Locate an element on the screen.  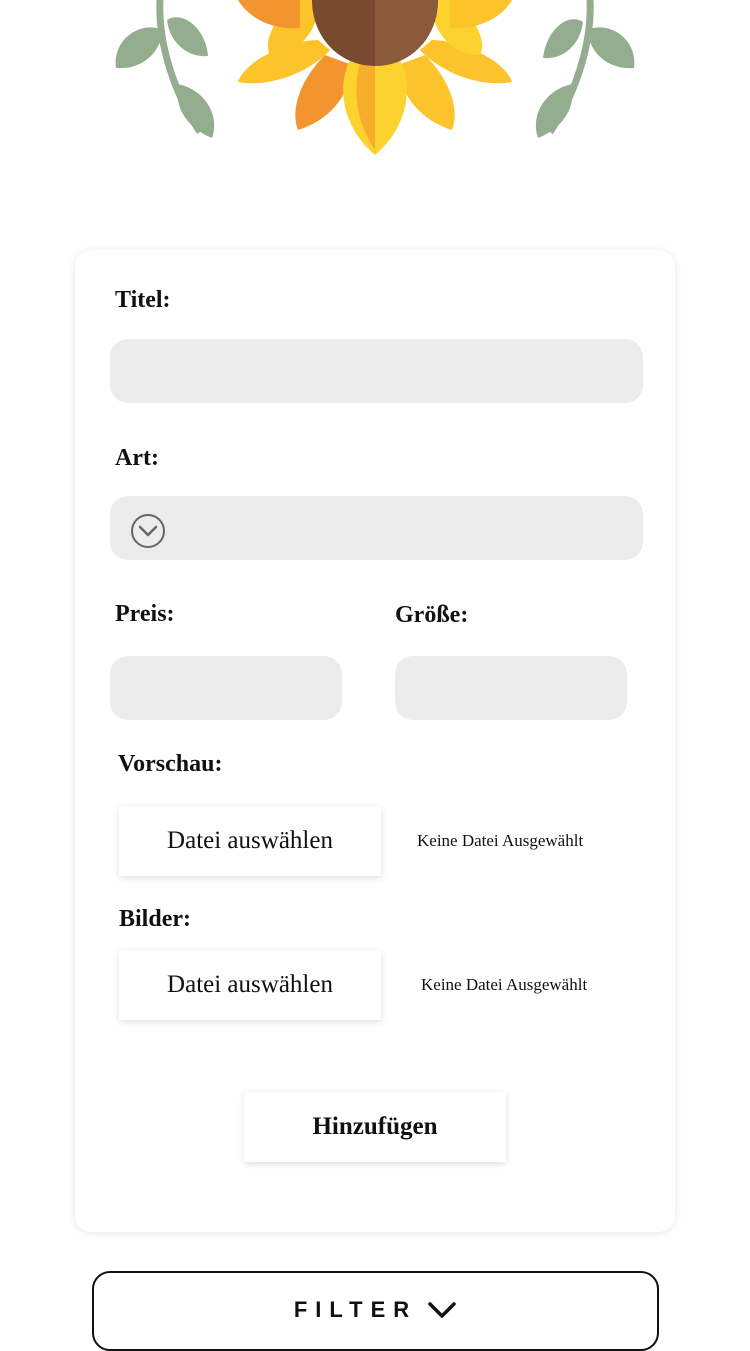
preview-file-button: Datei auswählen is located at coordinates (250, 841).